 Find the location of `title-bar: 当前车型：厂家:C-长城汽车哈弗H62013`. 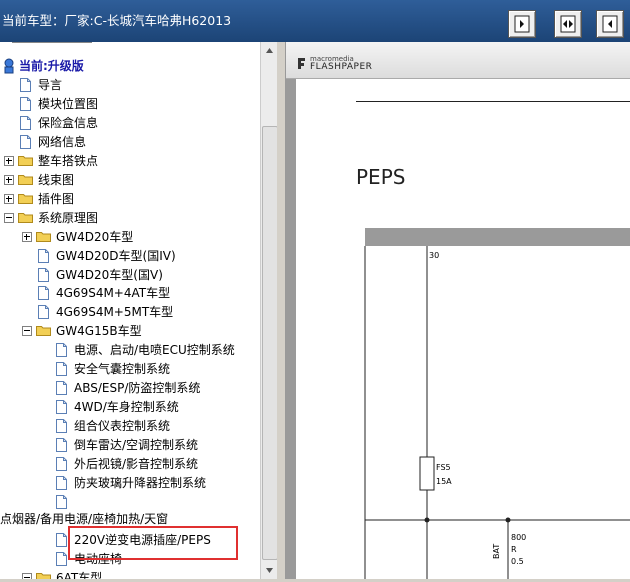

title-bar: 当前车型：厂家:C-长城汽车哈弗H62013 is located at coordinates (315, 21).